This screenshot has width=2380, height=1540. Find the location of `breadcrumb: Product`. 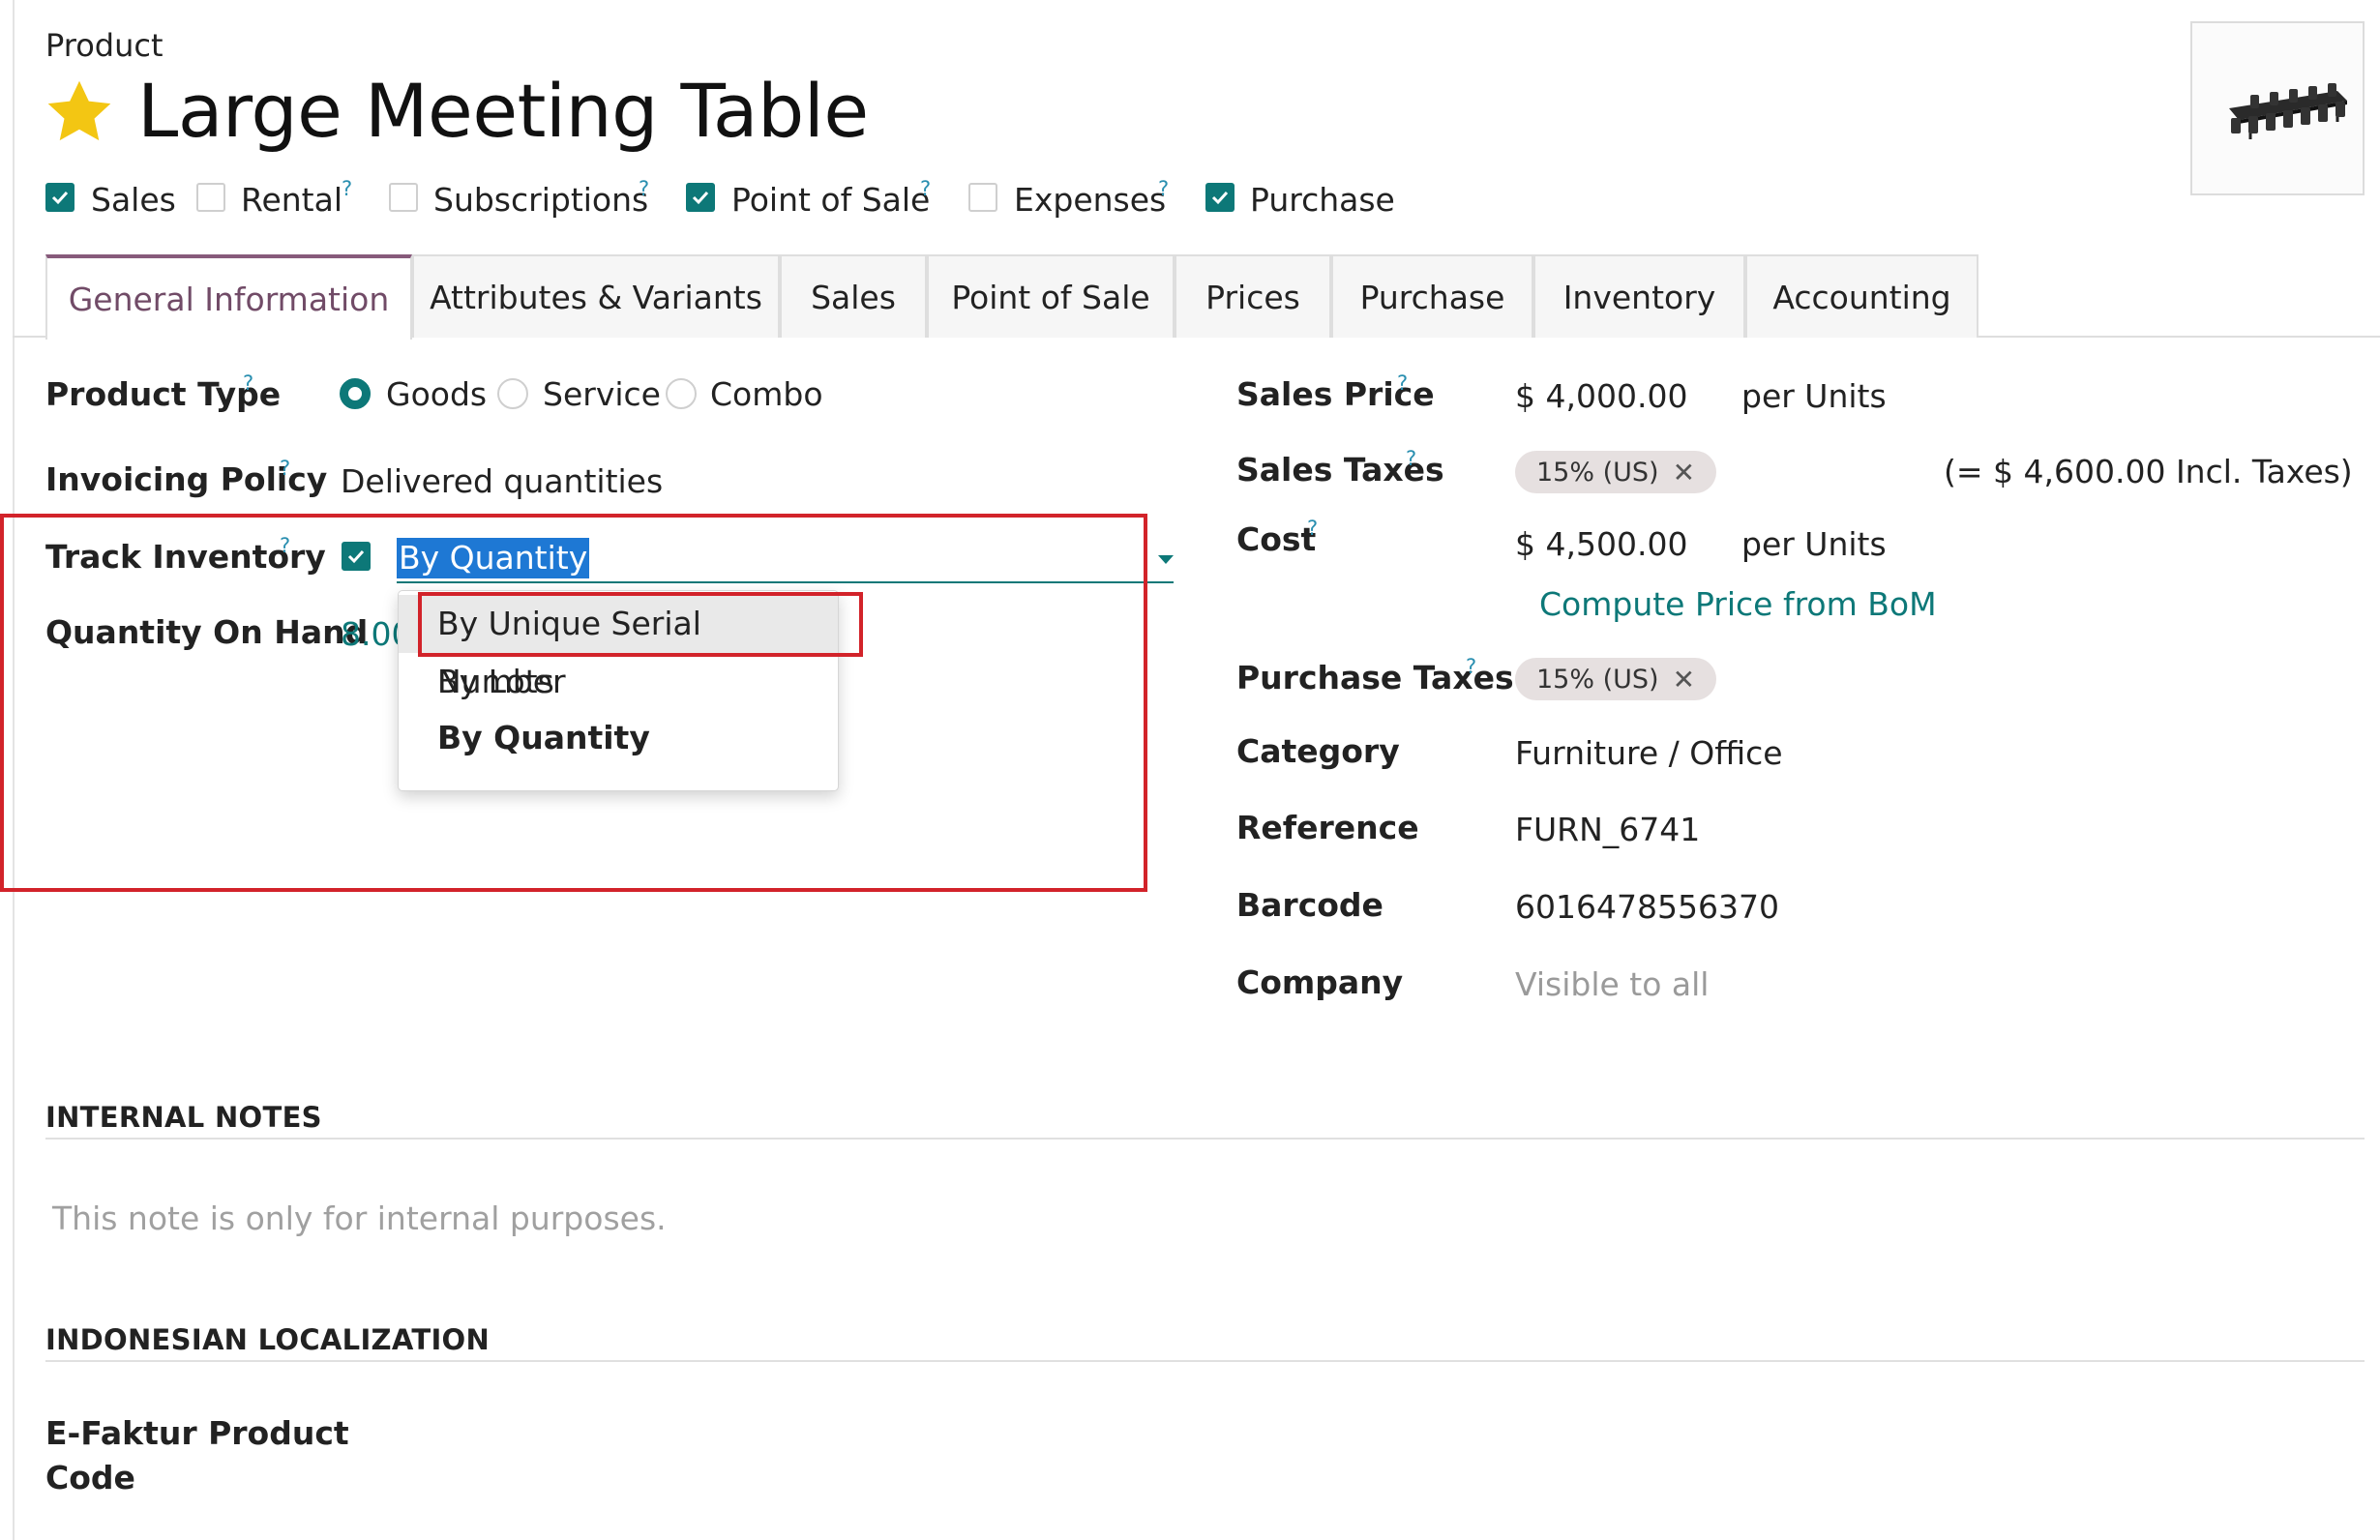

breadcrumb: Product is located at coordinates (105, 45).